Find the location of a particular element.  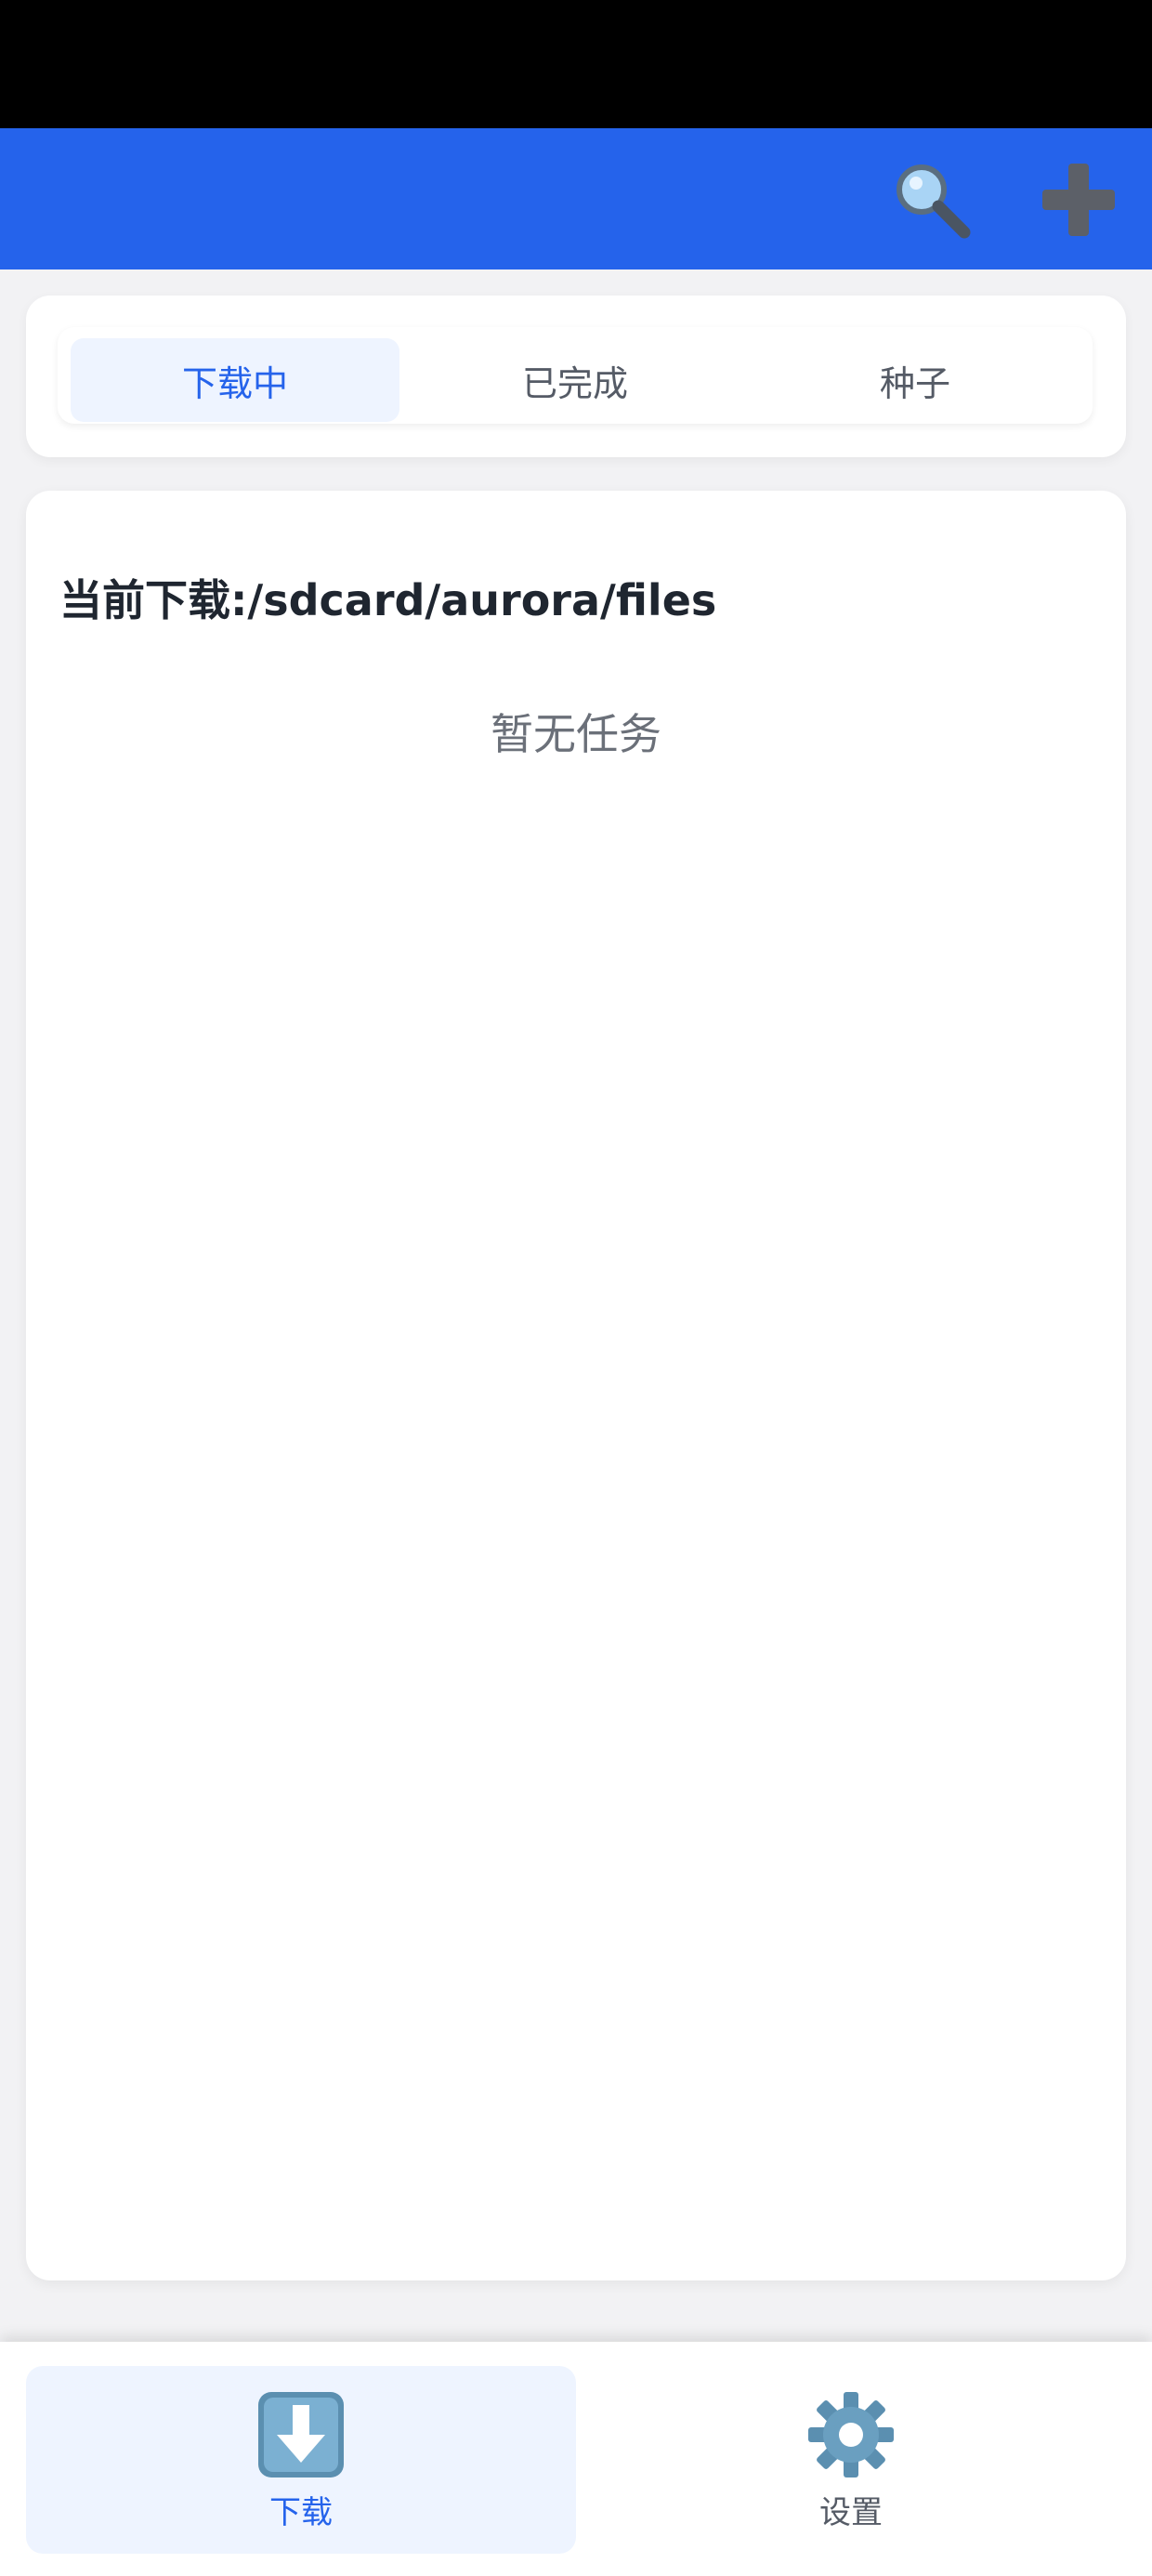

gear-icon is located at coordinates (851, 2434).